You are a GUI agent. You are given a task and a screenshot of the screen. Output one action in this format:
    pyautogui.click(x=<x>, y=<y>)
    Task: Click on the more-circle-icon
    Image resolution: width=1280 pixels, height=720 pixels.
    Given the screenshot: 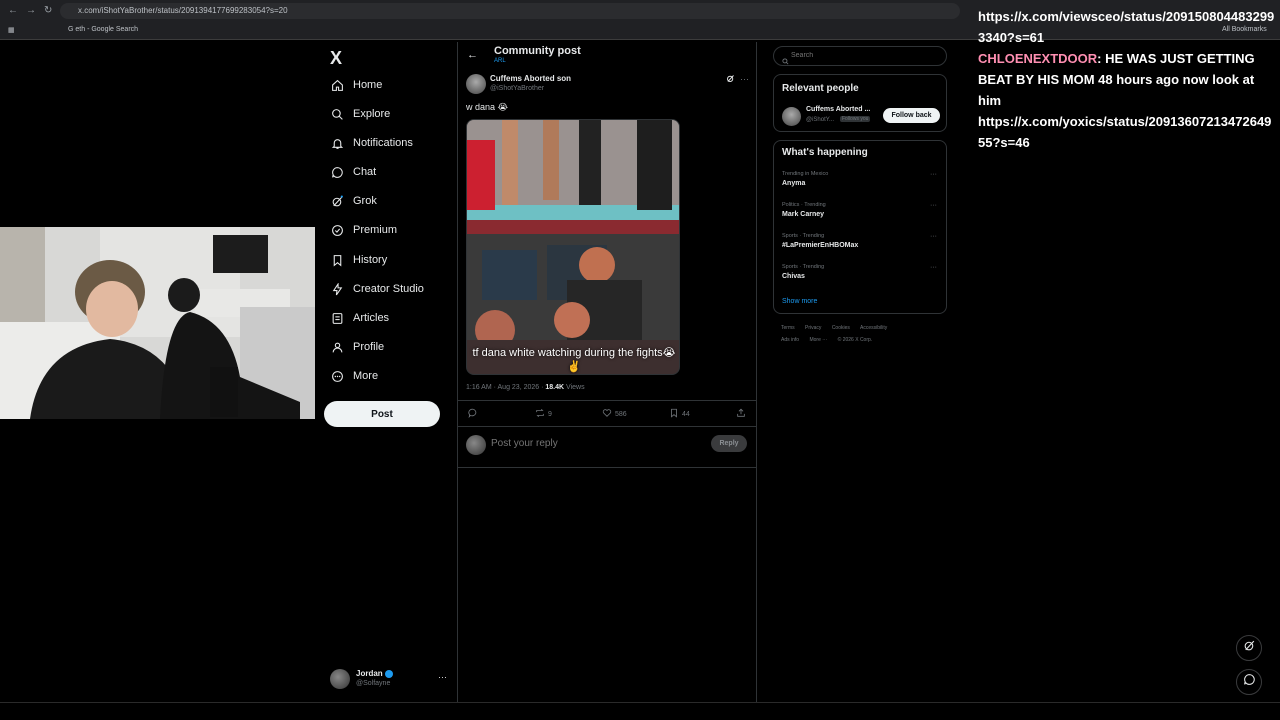 What is the action you would take?
    pyautogui.click(x=337, y=376)
    